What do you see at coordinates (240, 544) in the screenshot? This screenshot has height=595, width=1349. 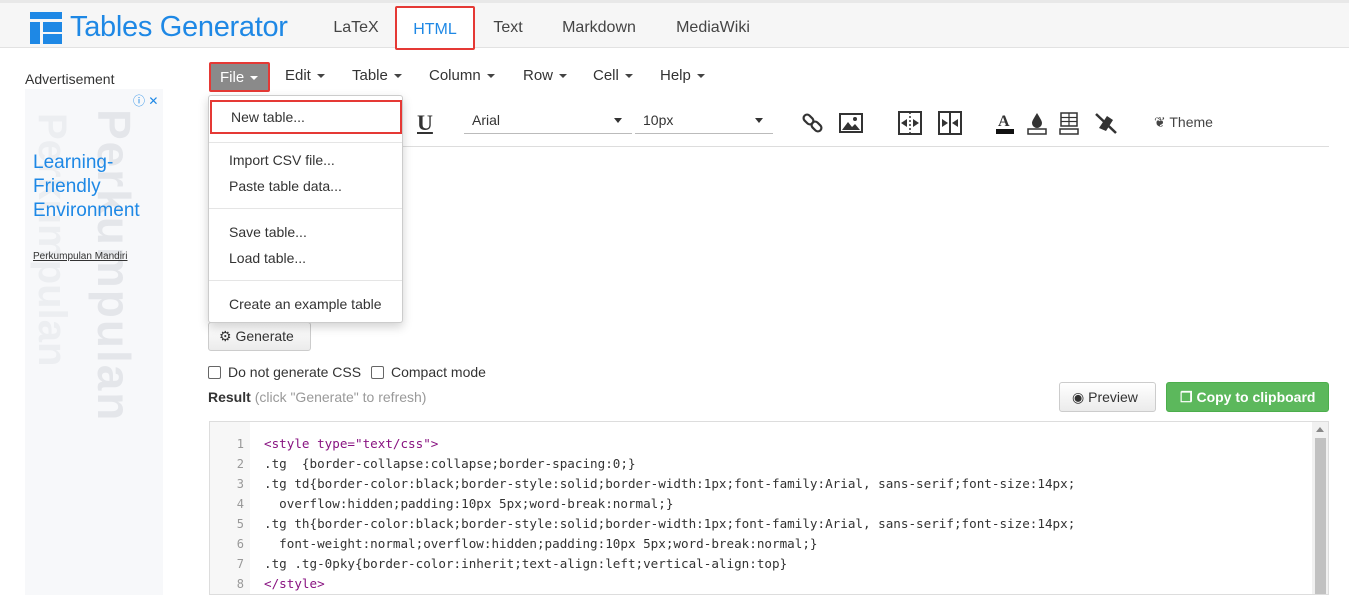 I see `line-number: 6` at bounding box center [240, 544].